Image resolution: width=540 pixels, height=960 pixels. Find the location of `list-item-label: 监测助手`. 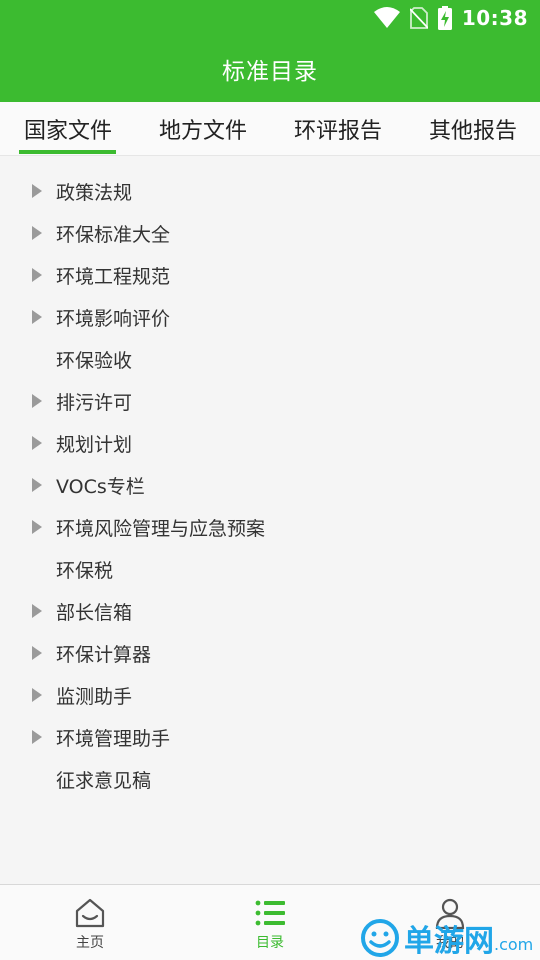

list-item-label: 监测助手 is located at coordinates (94, 696).